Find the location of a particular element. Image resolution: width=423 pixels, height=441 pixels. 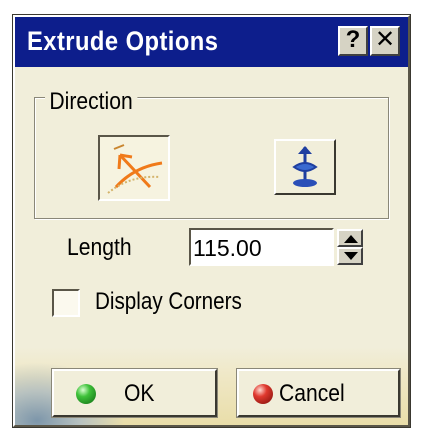

direction-group-label: Direction is located at coordinates (91, 102).